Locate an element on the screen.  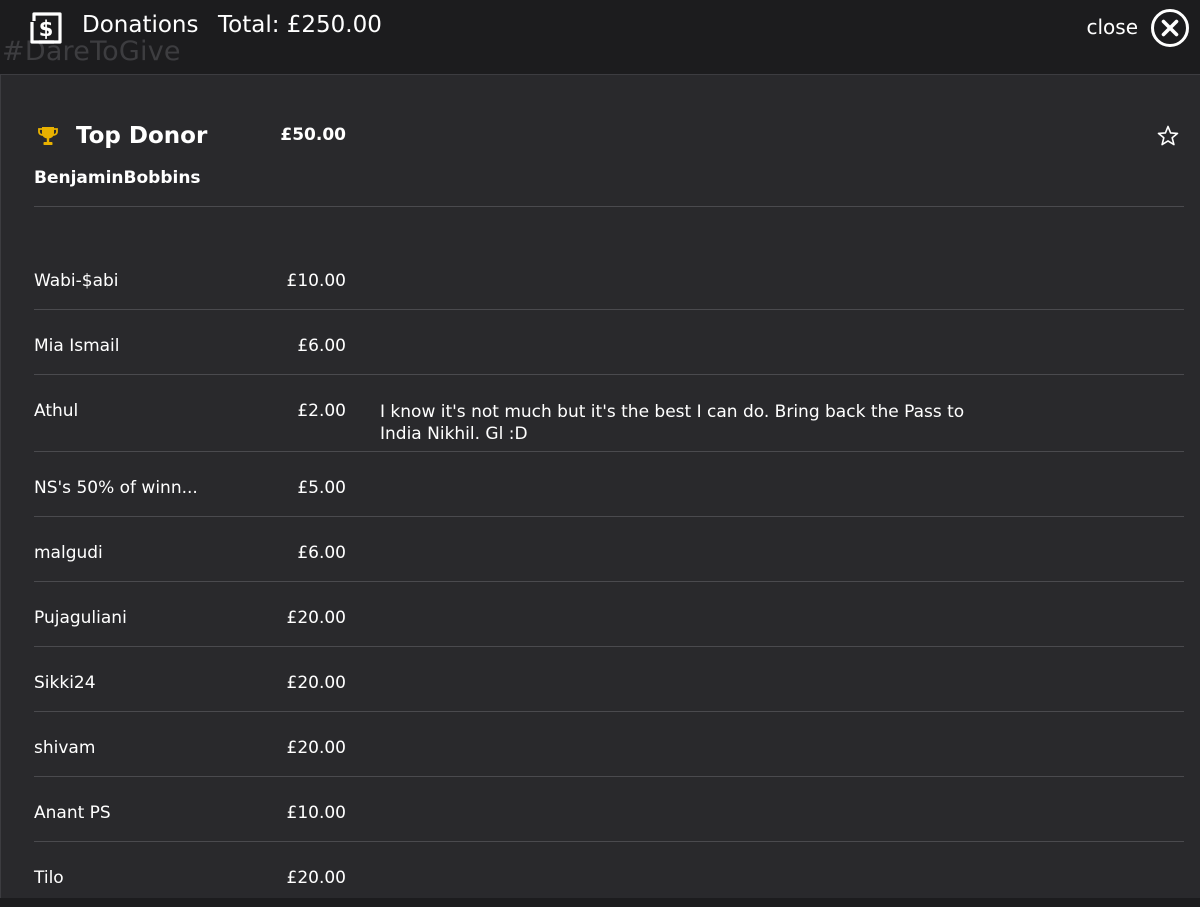
list-item: Wabi-$abi £10.00 is located at coordinates (609, 277).